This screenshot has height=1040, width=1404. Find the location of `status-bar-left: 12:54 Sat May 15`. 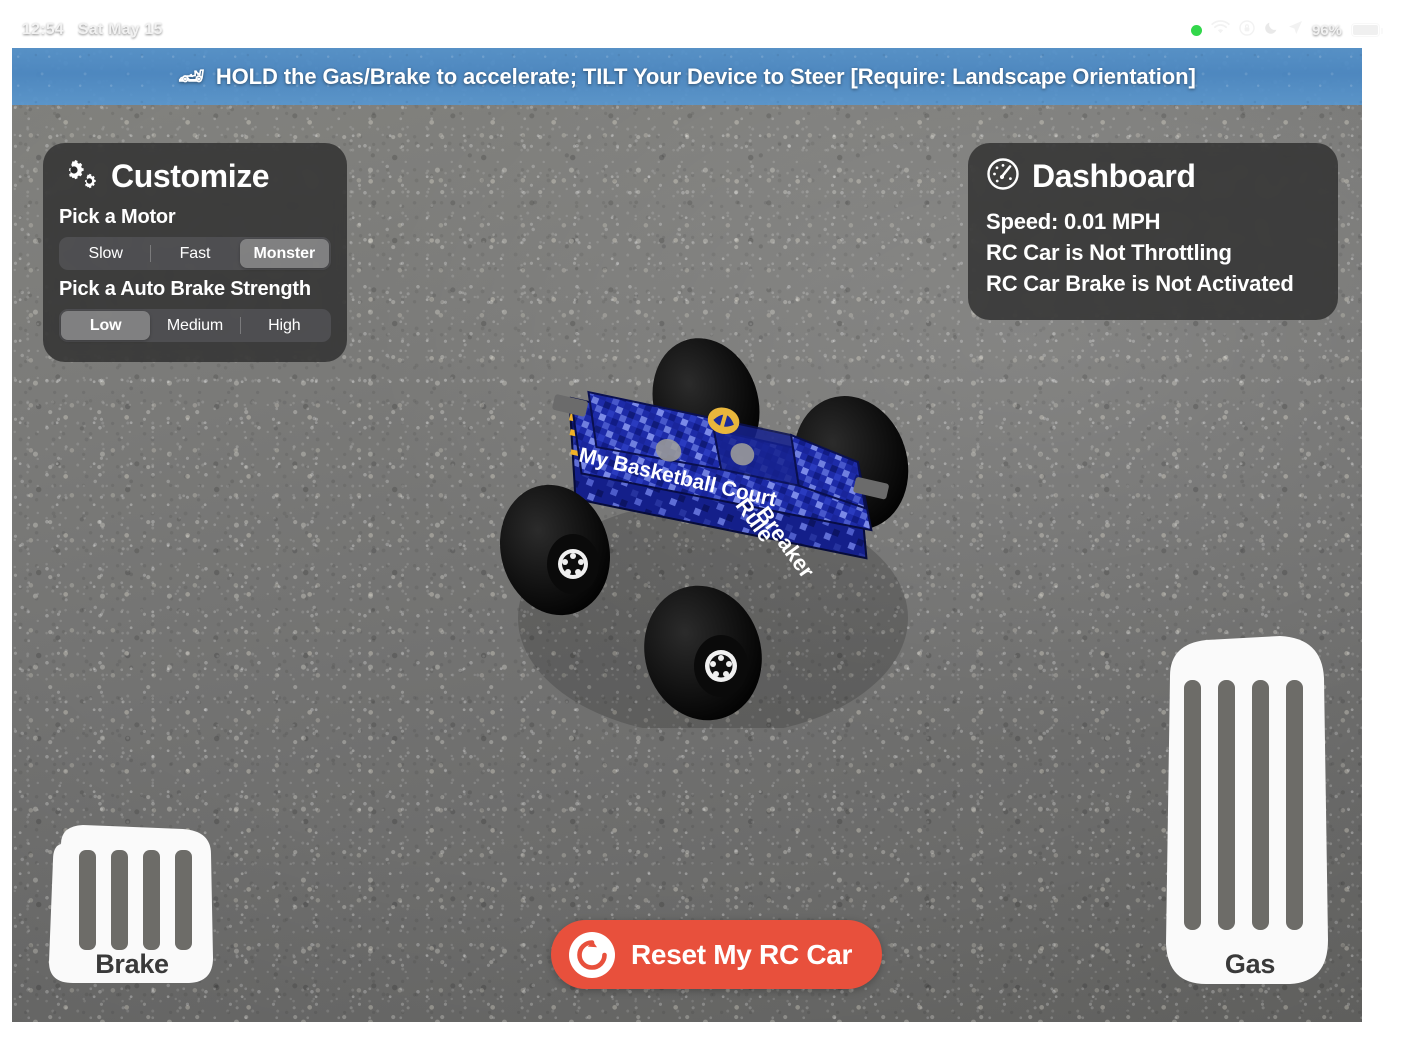

status-bar-left: 12:54 Sat May 15 is located at coordinates (92, 24).